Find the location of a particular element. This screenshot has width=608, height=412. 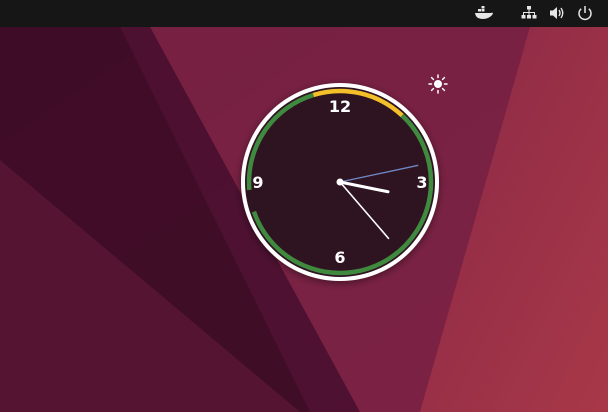

numeral-3: 3 is located at coordinates (421, 182).